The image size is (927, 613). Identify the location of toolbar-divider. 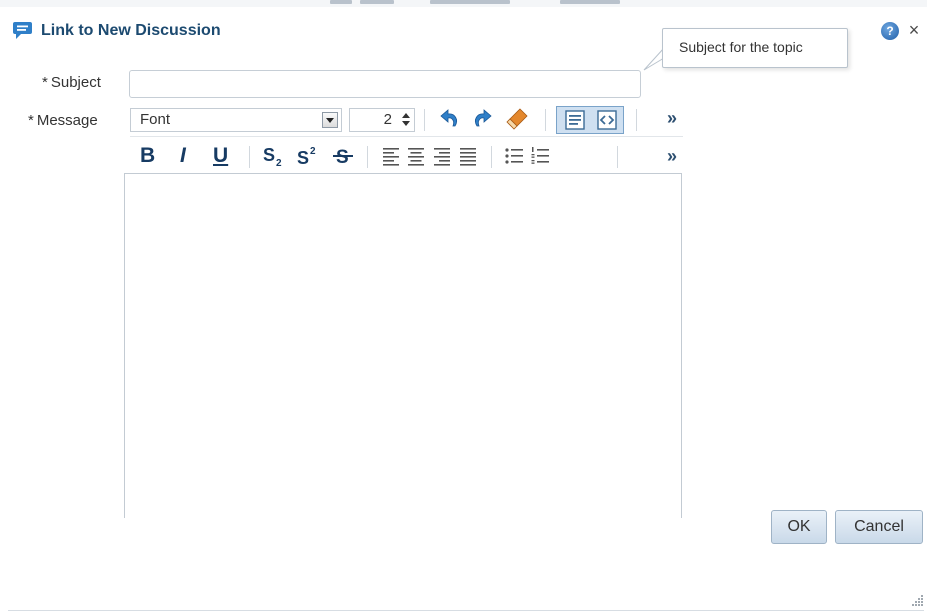
(406, 136).